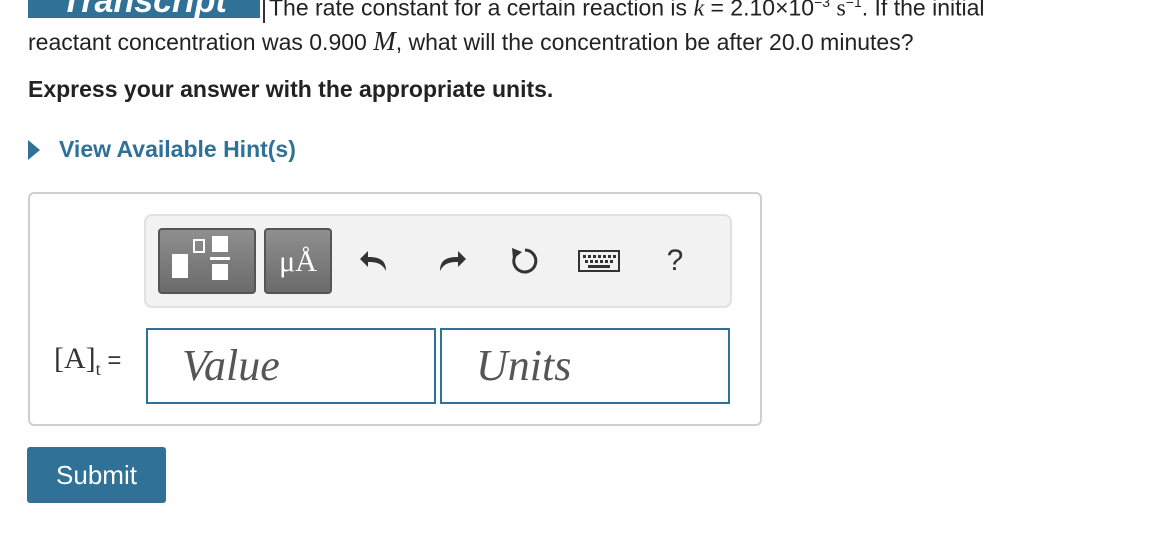  Describe the element at coordinates (759, 10) in the screenshot. I see `rate-constant-value: = 2.10×10` at that location.